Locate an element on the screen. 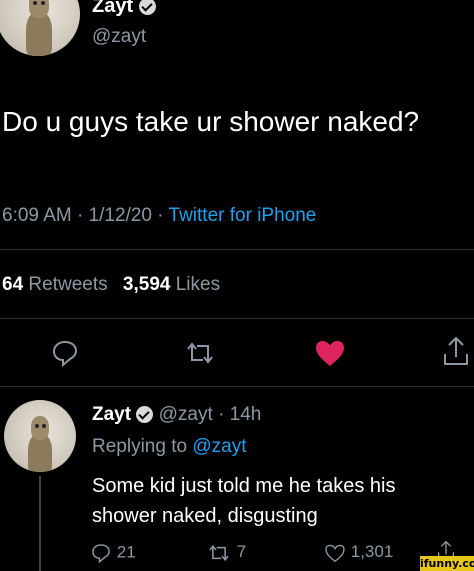  reply-text-line-1: Some kid just told me he takes his is located at coordinates (244, 486).